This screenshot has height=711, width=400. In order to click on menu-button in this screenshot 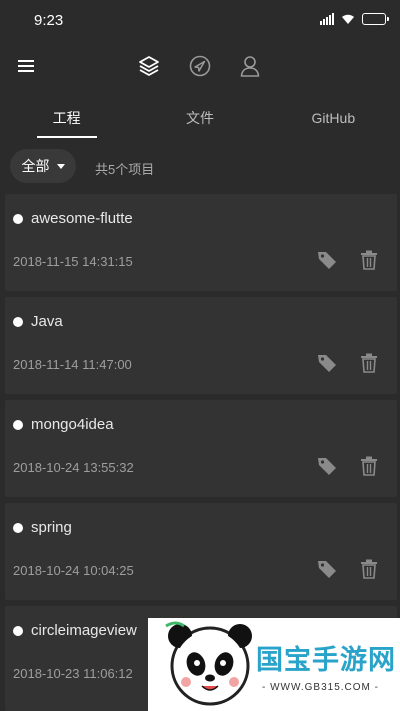, I will do `click(26, 66)`.